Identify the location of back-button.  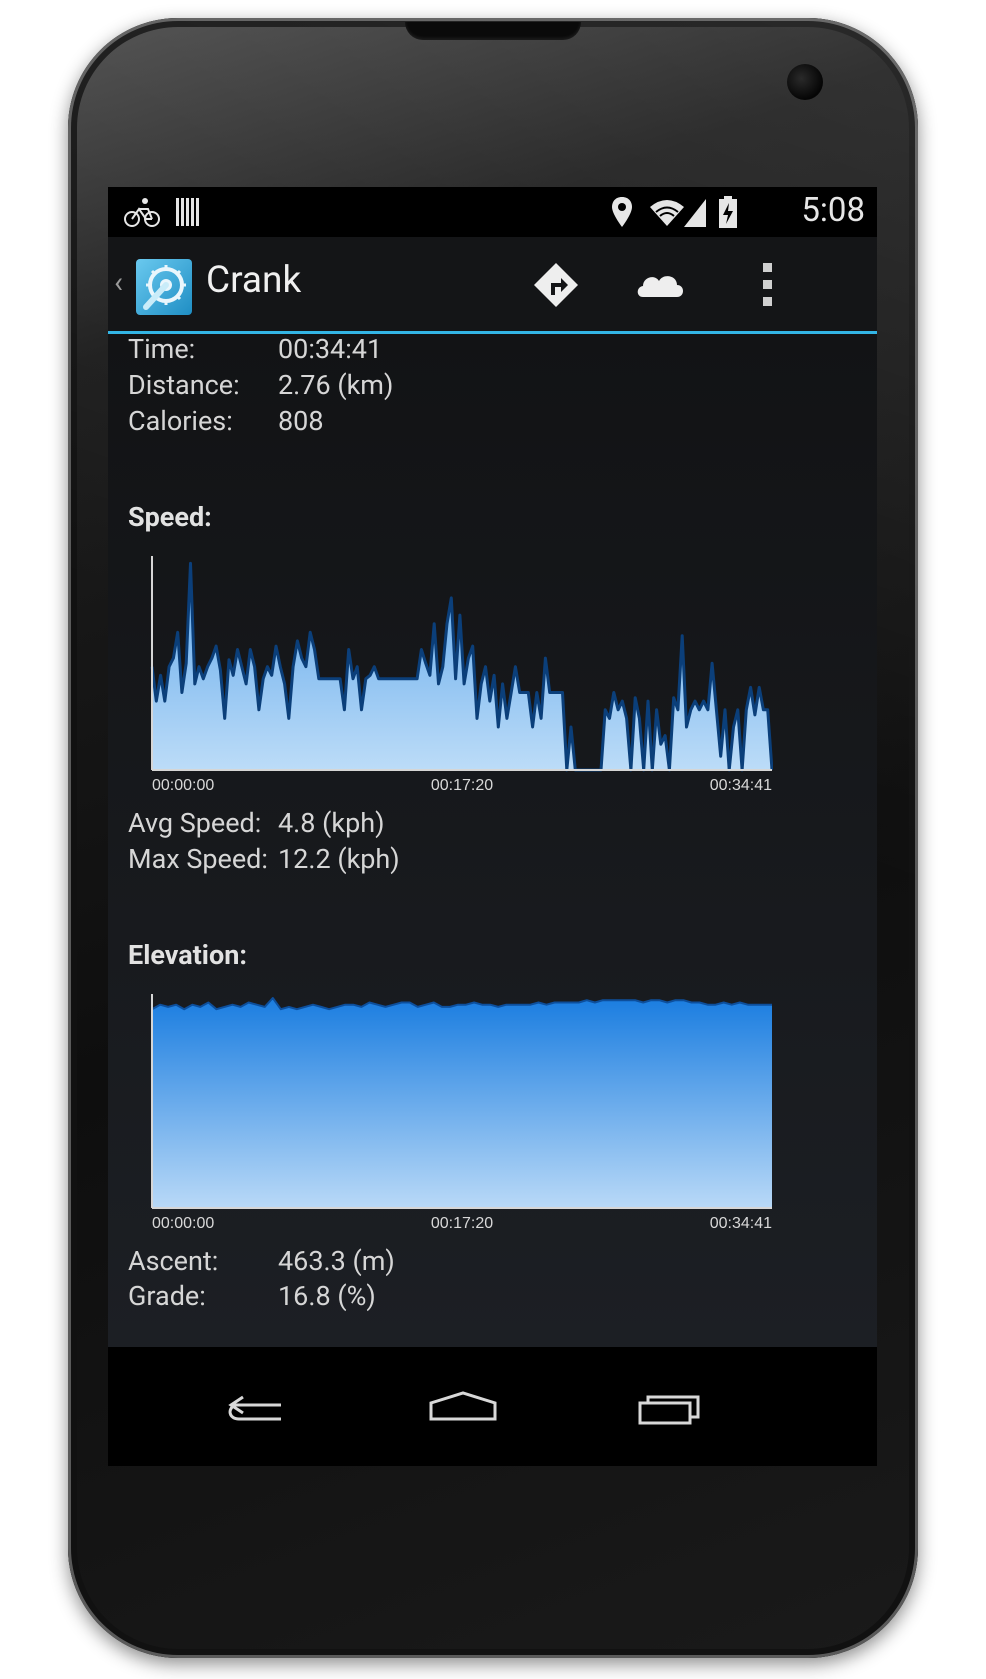
(255, 1407).